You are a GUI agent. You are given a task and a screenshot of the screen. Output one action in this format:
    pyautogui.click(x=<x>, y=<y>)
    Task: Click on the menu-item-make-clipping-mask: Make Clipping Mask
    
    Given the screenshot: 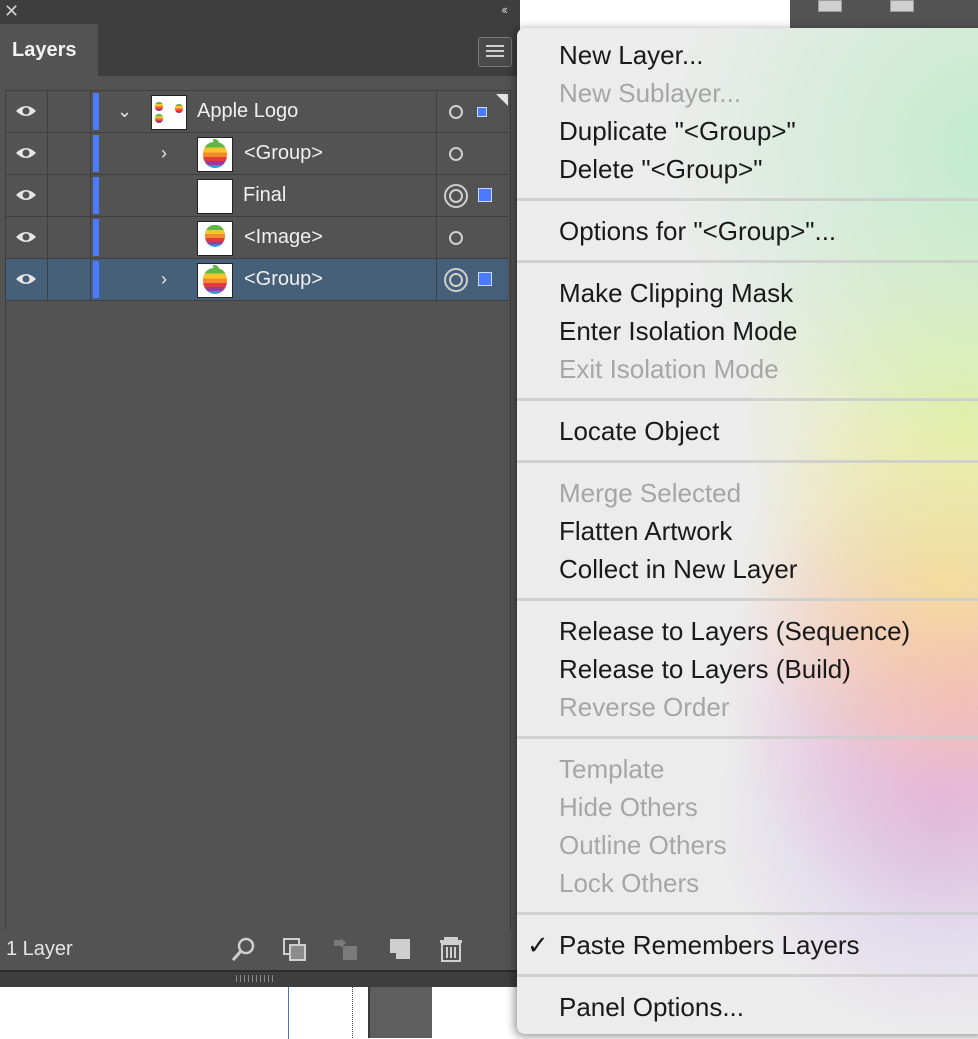 What is the action you would take?
    pyautogui.click(x=676, y=293)
    